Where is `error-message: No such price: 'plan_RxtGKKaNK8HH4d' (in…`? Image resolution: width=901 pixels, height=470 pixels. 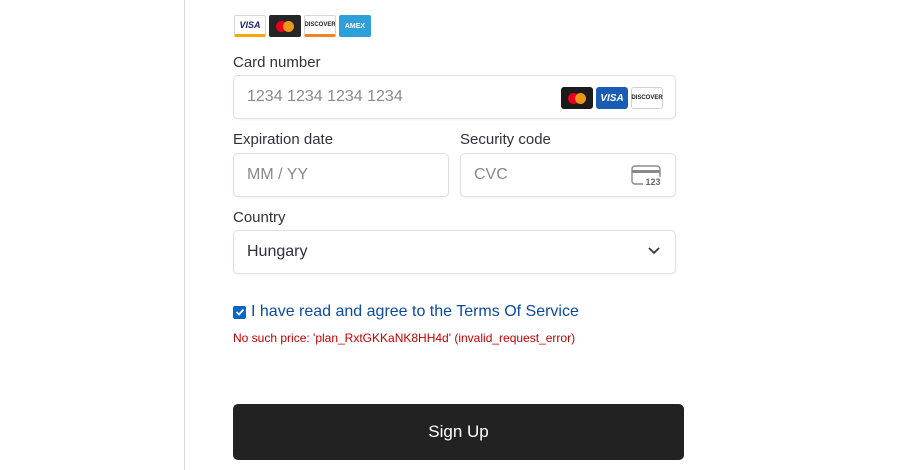 error-message: No such price: 'plan_RxtGKKaNK8HH4d' (in… is located at coordinates (404, 338).